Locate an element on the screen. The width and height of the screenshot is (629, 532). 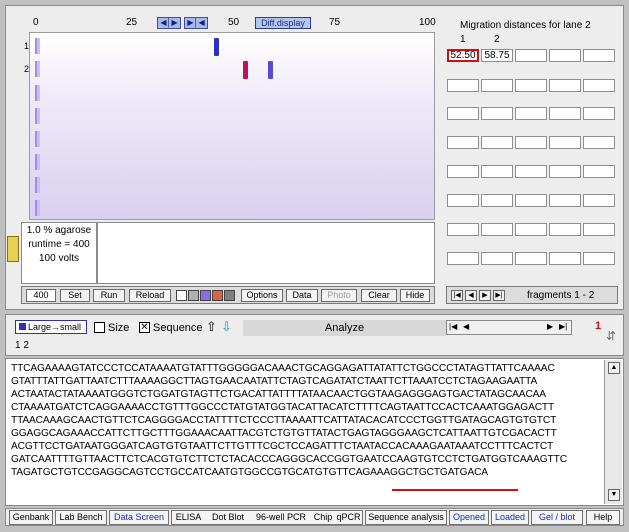
nav-help: Help is located at coordinates (603, 517).